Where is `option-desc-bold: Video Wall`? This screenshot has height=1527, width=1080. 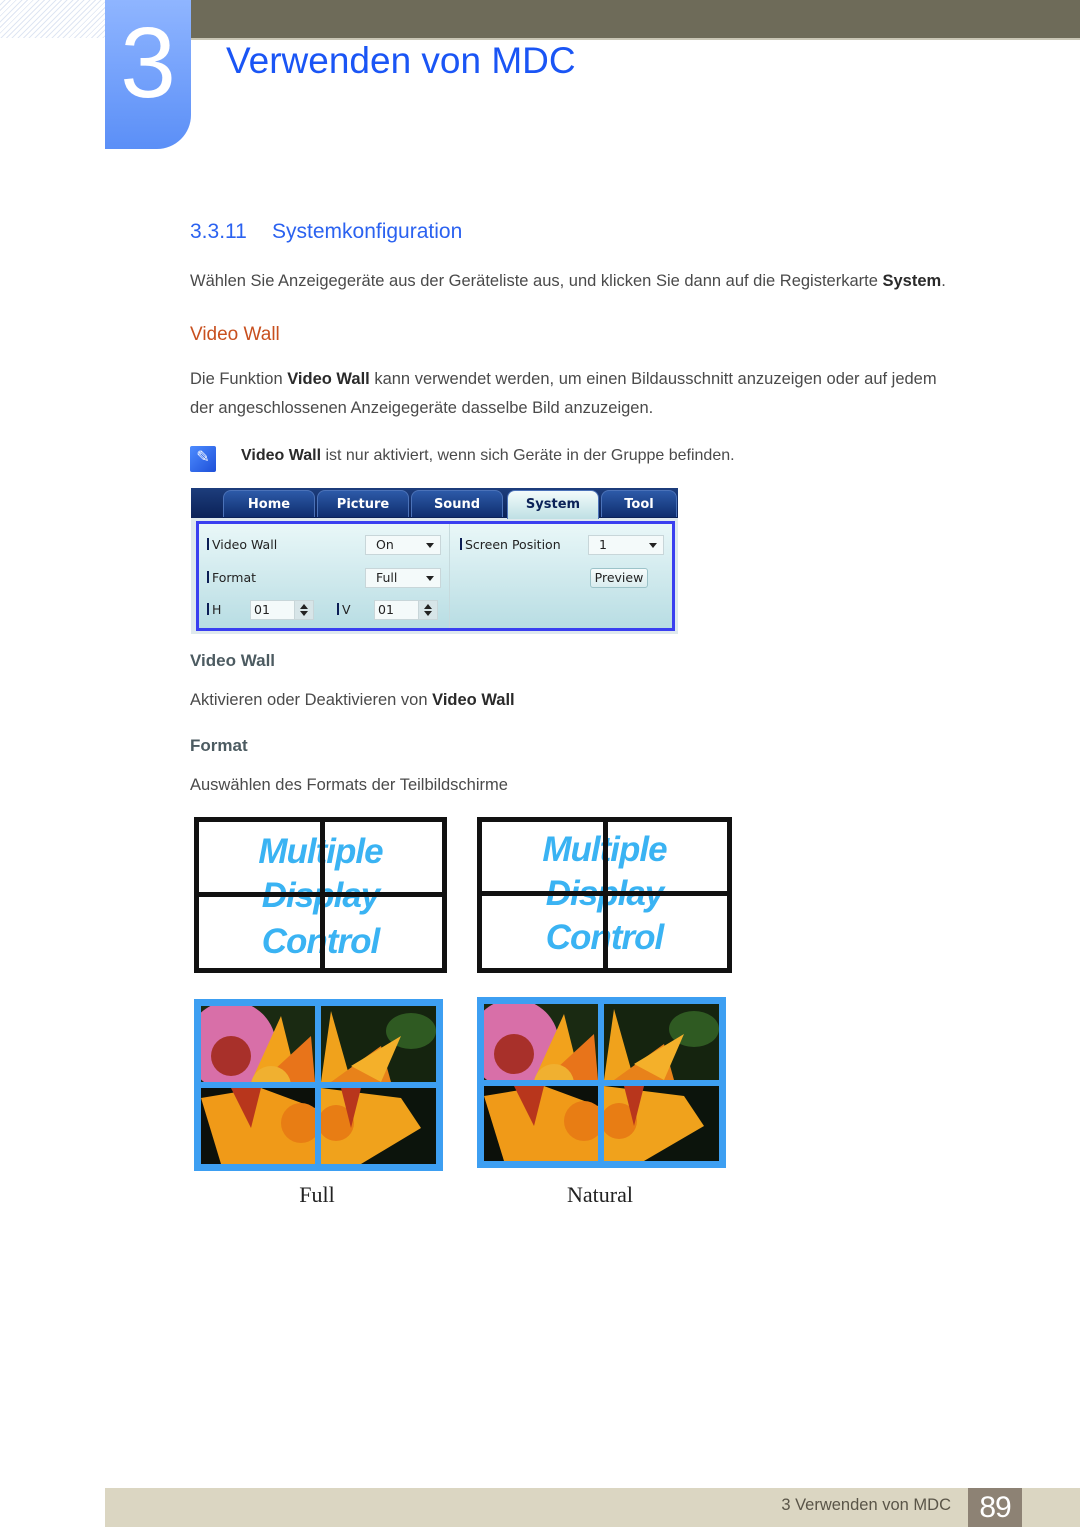 option-desc-bold: Video Wall is located at coordinates (473, 700).